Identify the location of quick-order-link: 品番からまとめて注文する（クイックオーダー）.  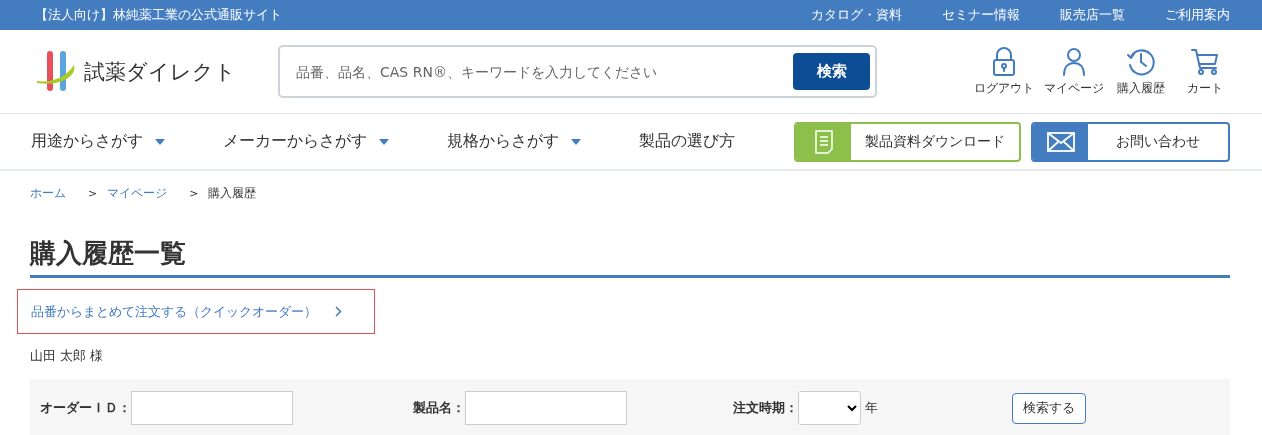
(196, 311).